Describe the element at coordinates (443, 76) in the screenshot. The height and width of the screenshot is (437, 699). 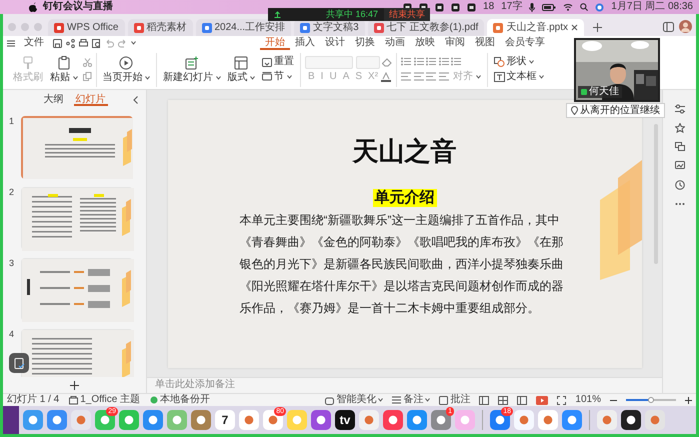
I see `justify-icon` at that location.